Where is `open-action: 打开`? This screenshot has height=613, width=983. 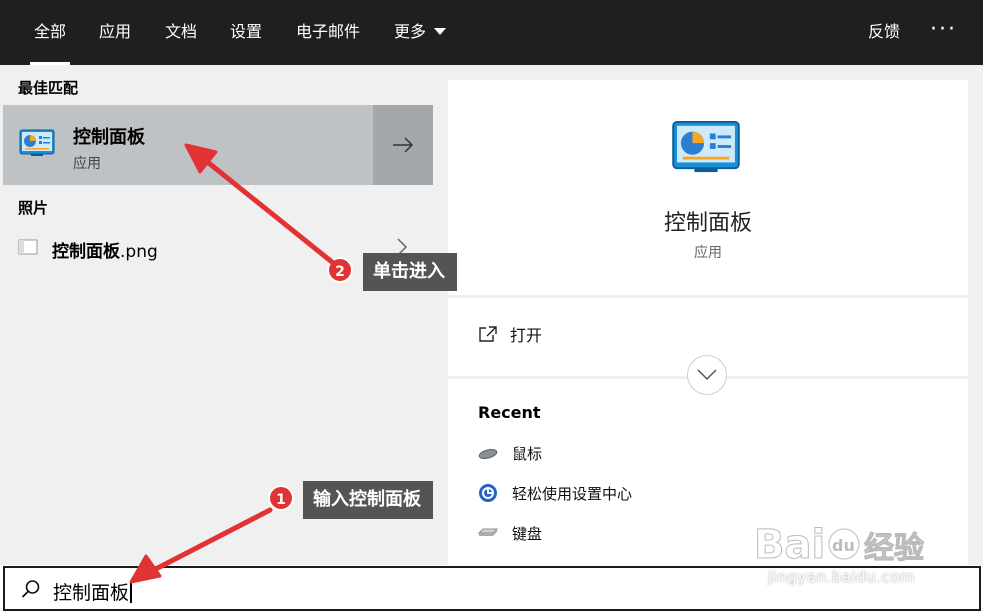
open-action: 打开 is located at coordinates (510, 334).